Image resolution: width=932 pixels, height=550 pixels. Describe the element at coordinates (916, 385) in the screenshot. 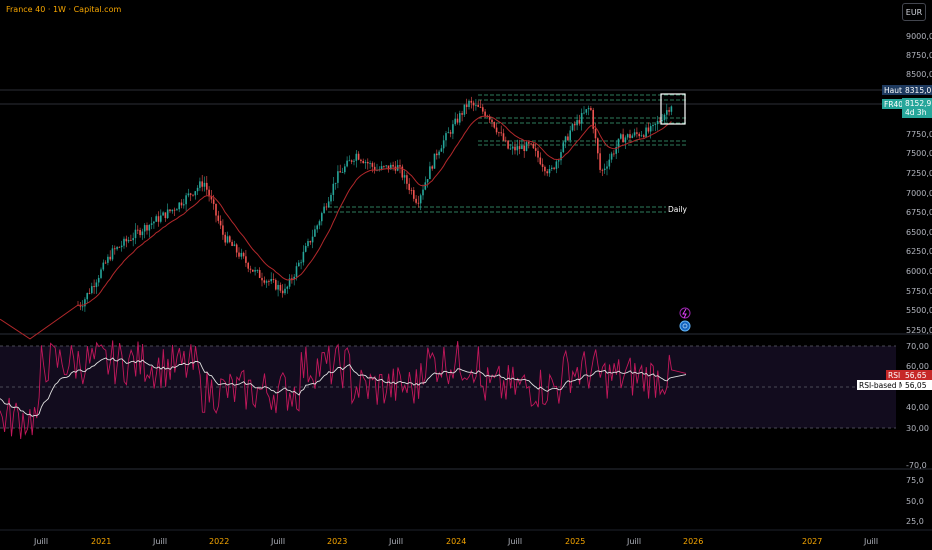

I see `rsi-ma-badge-value: 56,05` at that location.